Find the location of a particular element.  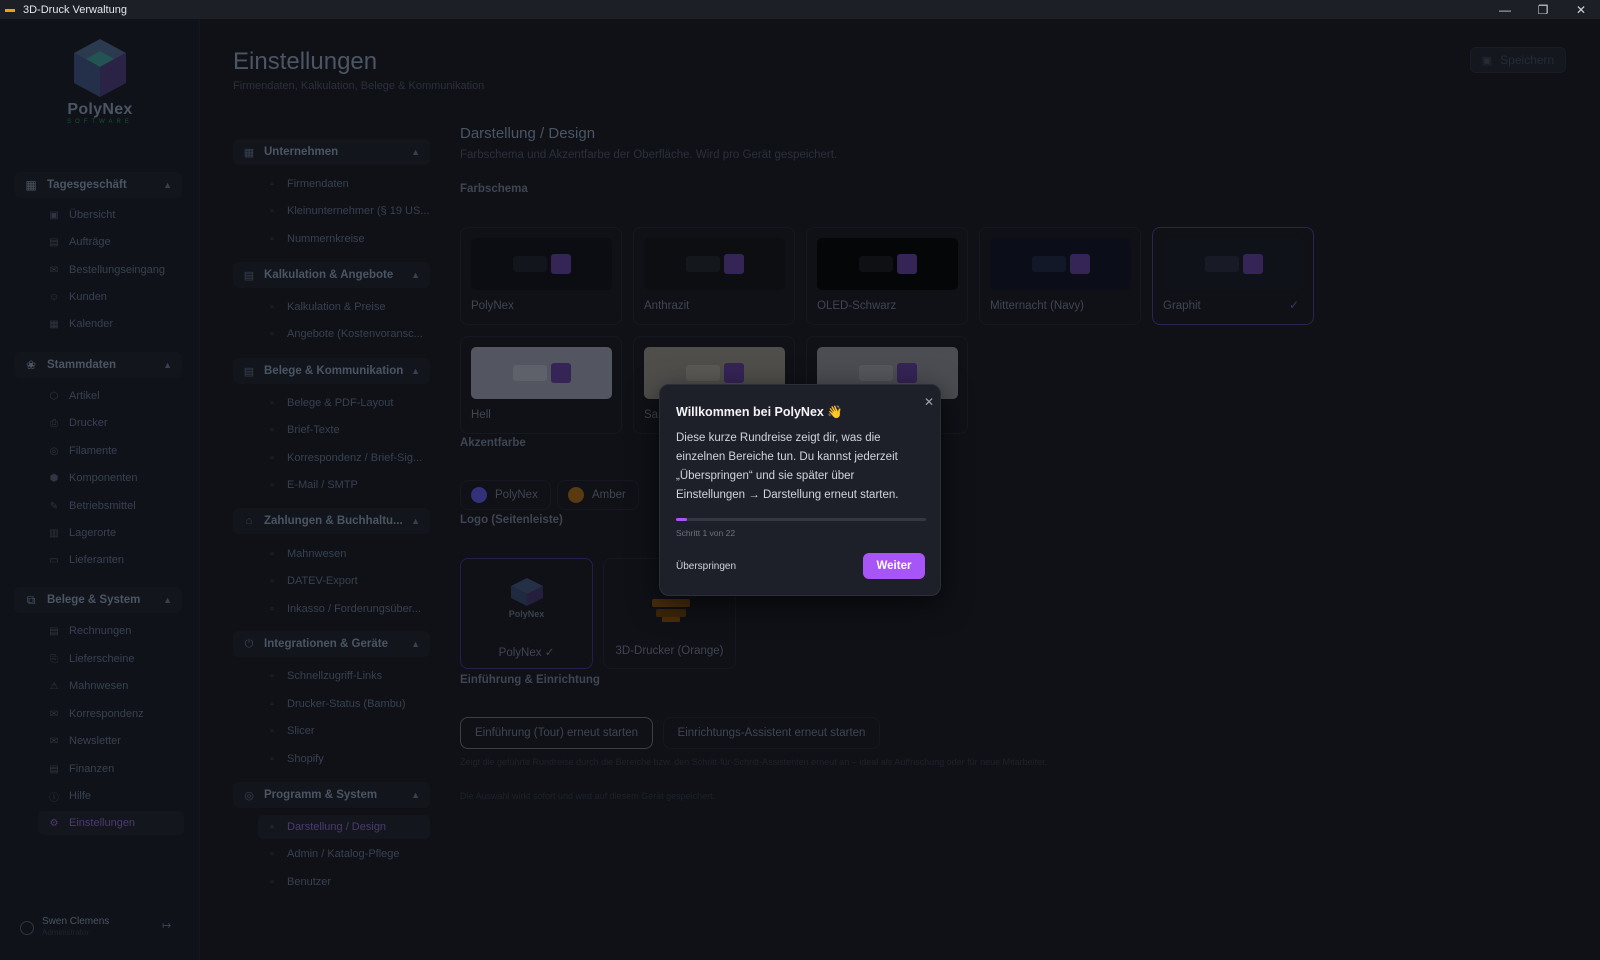

printer-app-icon: ▬ is located at coordinates (10, 9).